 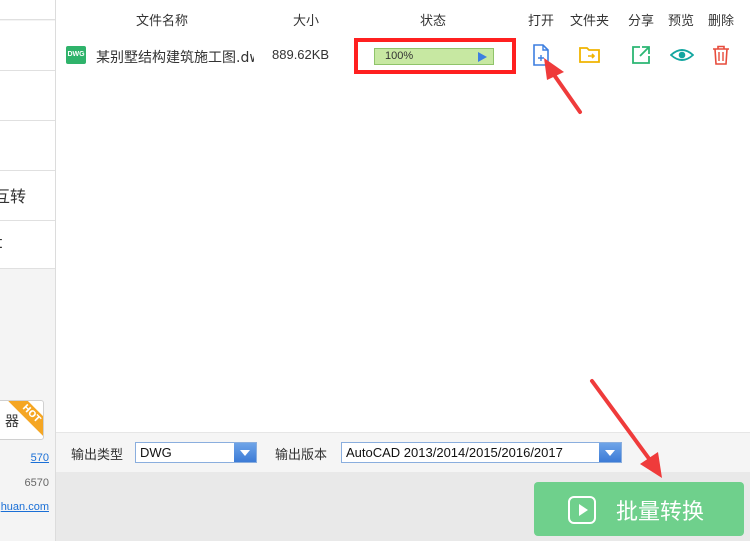 I want to click on folder-icon, so click(x=590, y=55).